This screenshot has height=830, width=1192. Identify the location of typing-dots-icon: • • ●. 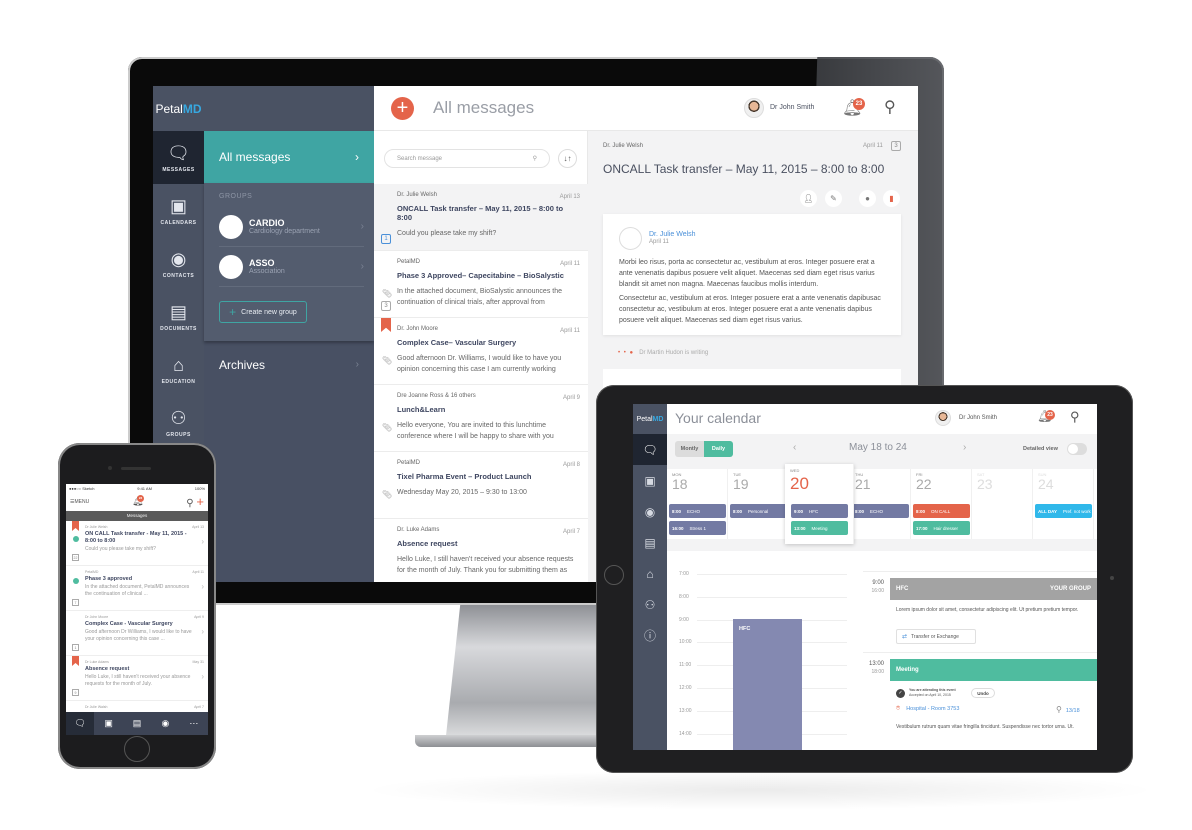
(626, 353).